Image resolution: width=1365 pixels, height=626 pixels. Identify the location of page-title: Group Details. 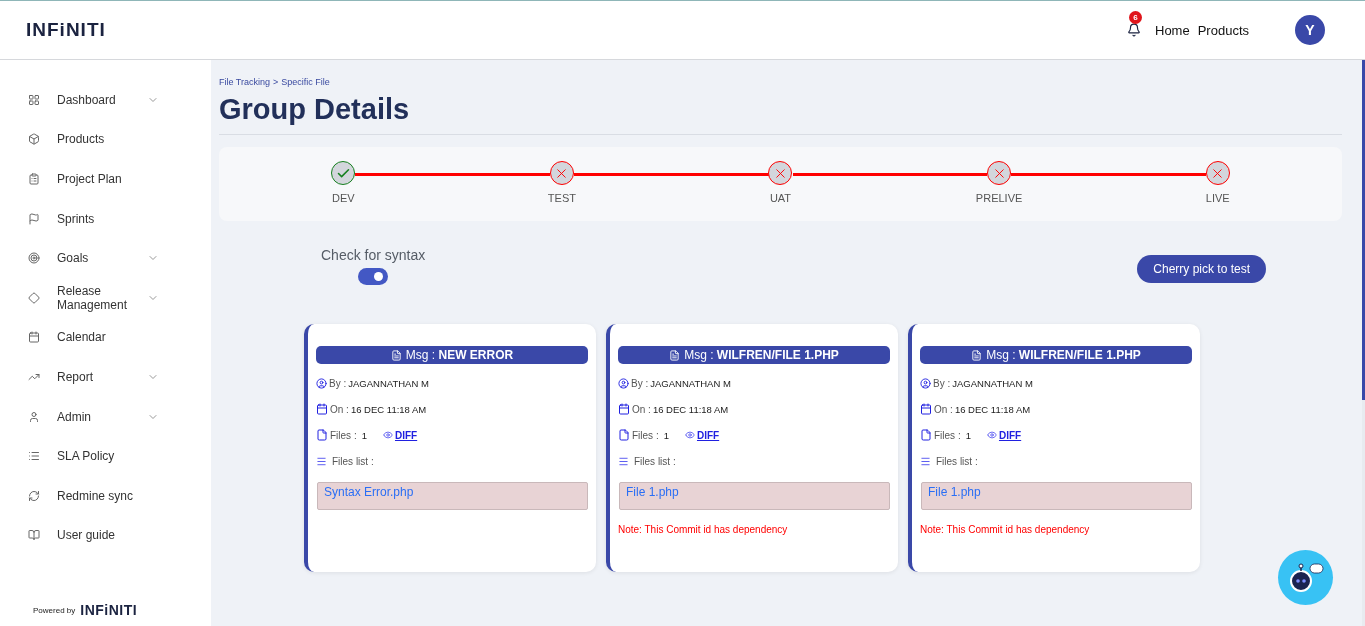
(780, 114).